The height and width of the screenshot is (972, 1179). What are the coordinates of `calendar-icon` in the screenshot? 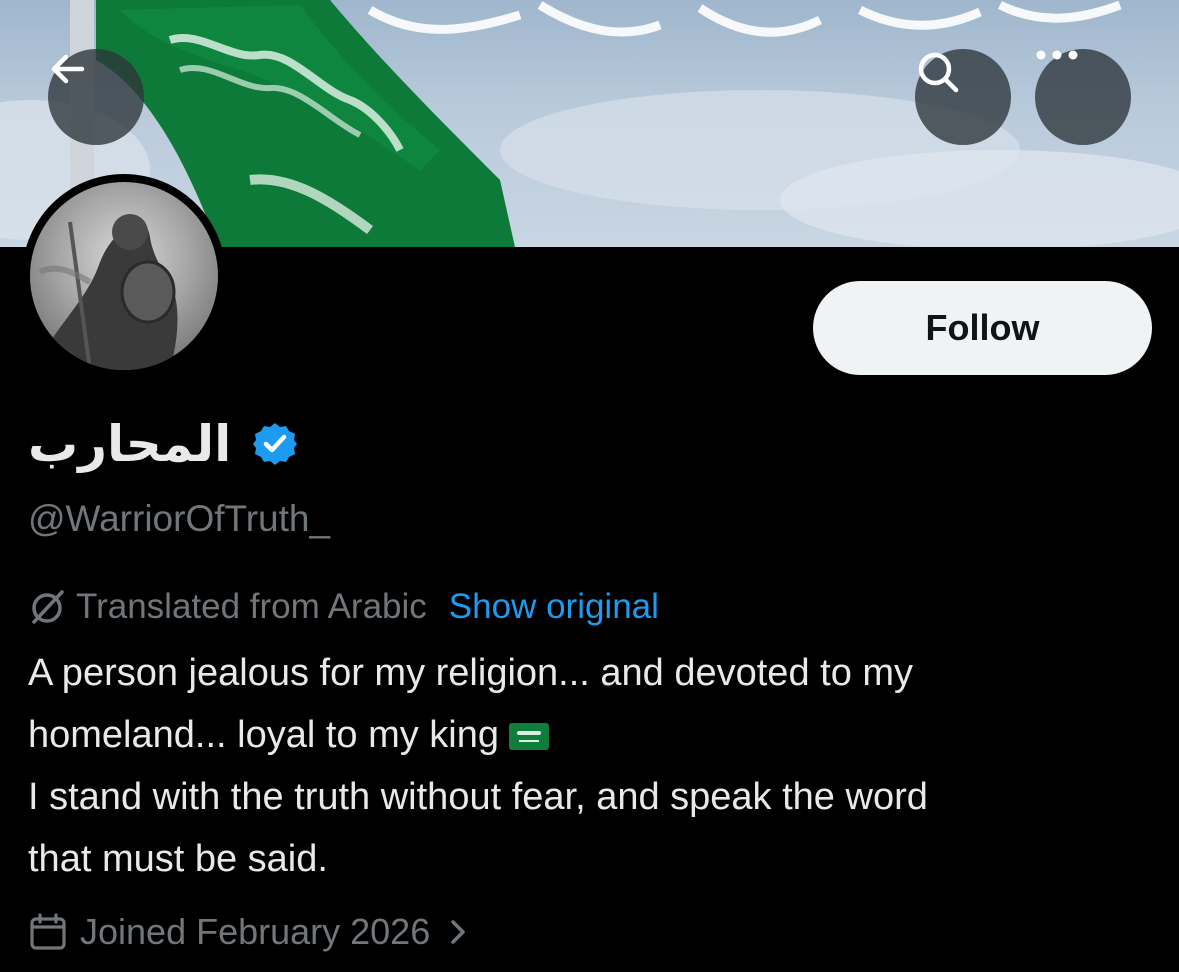 It's located at (48, 931).